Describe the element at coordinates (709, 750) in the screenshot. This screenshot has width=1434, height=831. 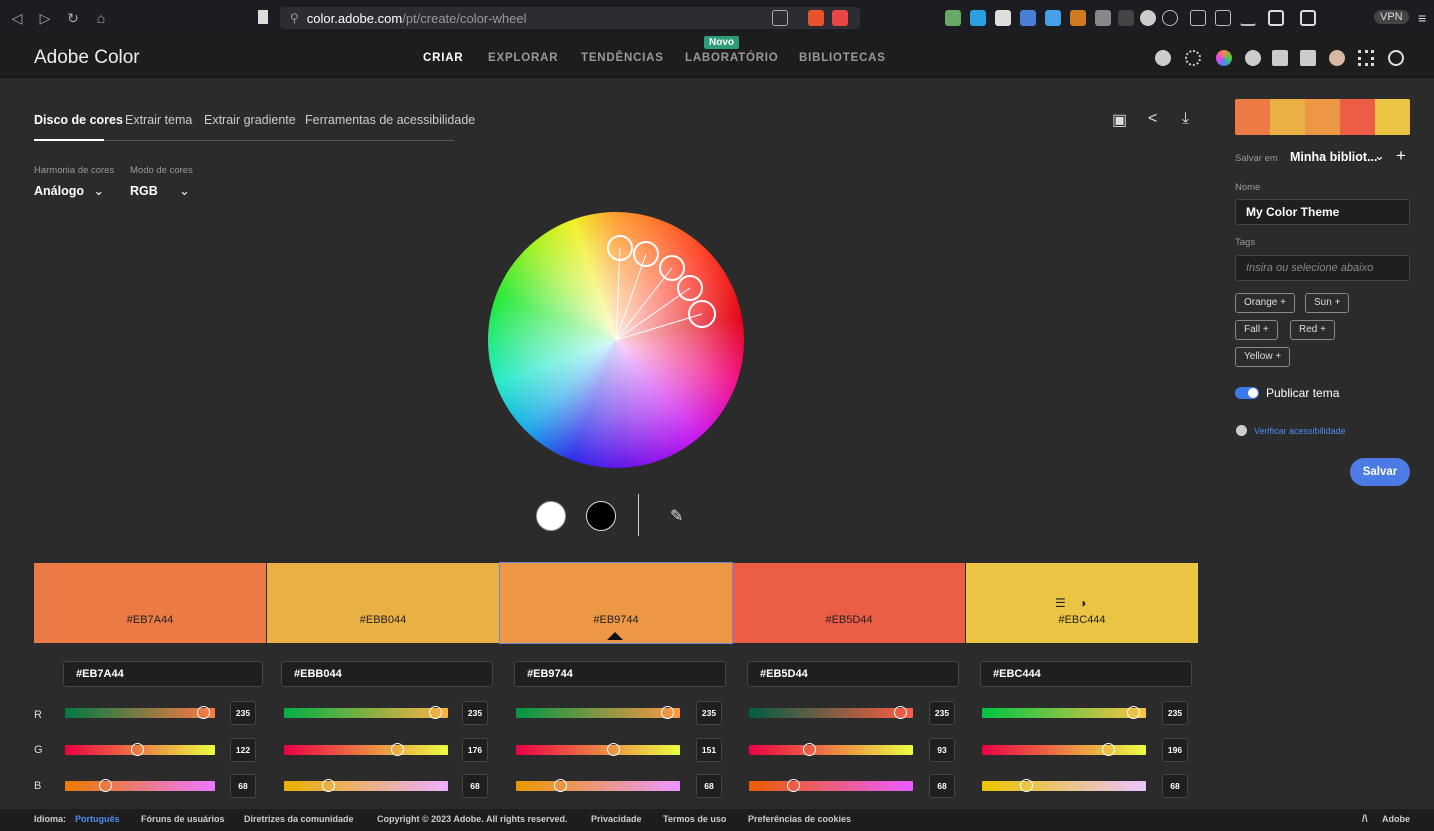
I see `channel-value-g: 151` at that location.